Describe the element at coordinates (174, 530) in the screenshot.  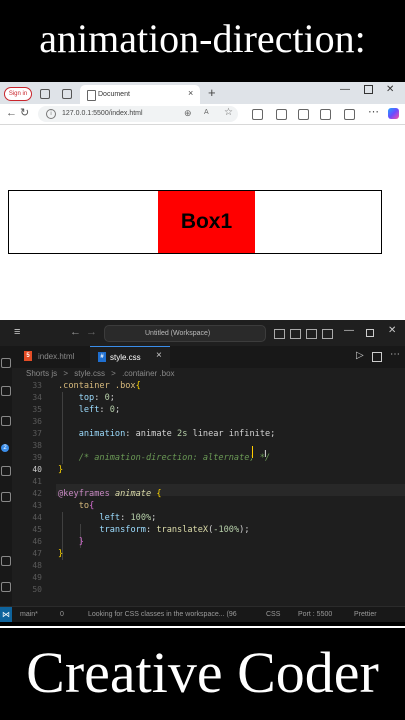
I see `code-line: transform: translateX(-100%);` at that location.